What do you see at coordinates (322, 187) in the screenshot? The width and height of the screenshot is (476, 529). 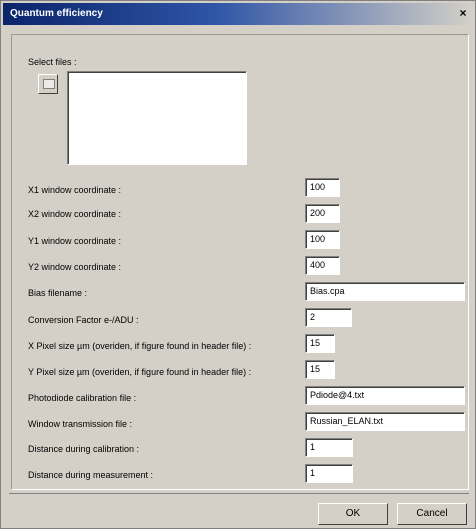 I see `x1-input: 100` at bounding box center [322, 187].